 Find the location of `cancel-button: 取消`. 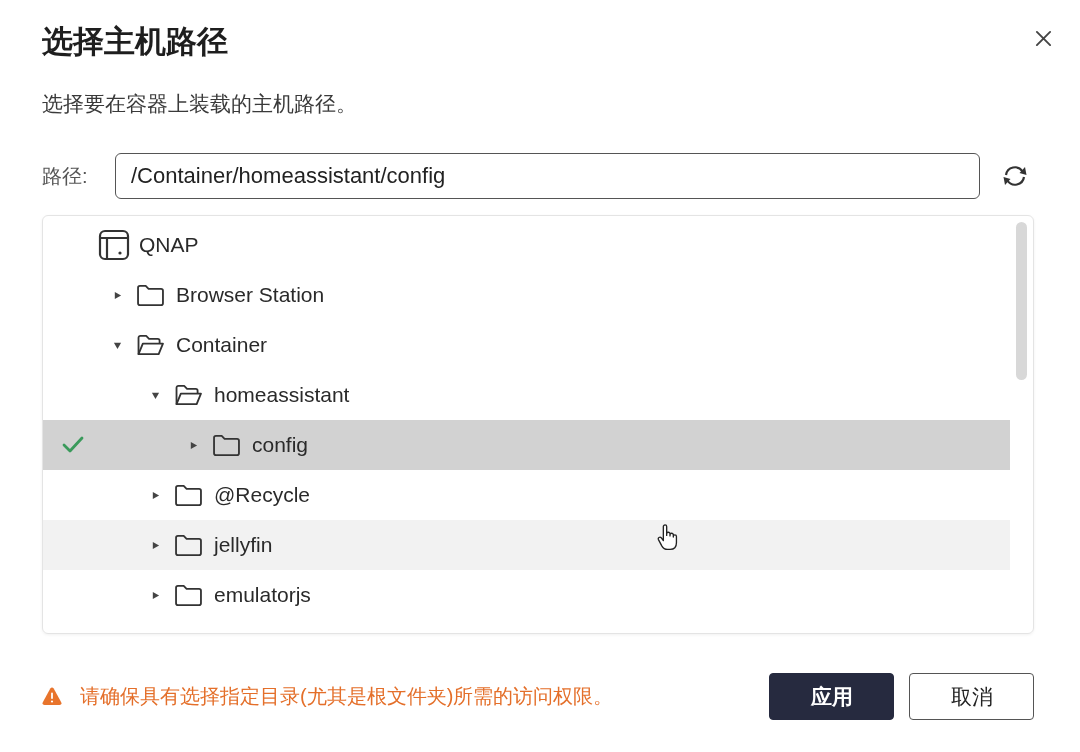

cancel-button: 取消 is located at coordinates (971, 696).